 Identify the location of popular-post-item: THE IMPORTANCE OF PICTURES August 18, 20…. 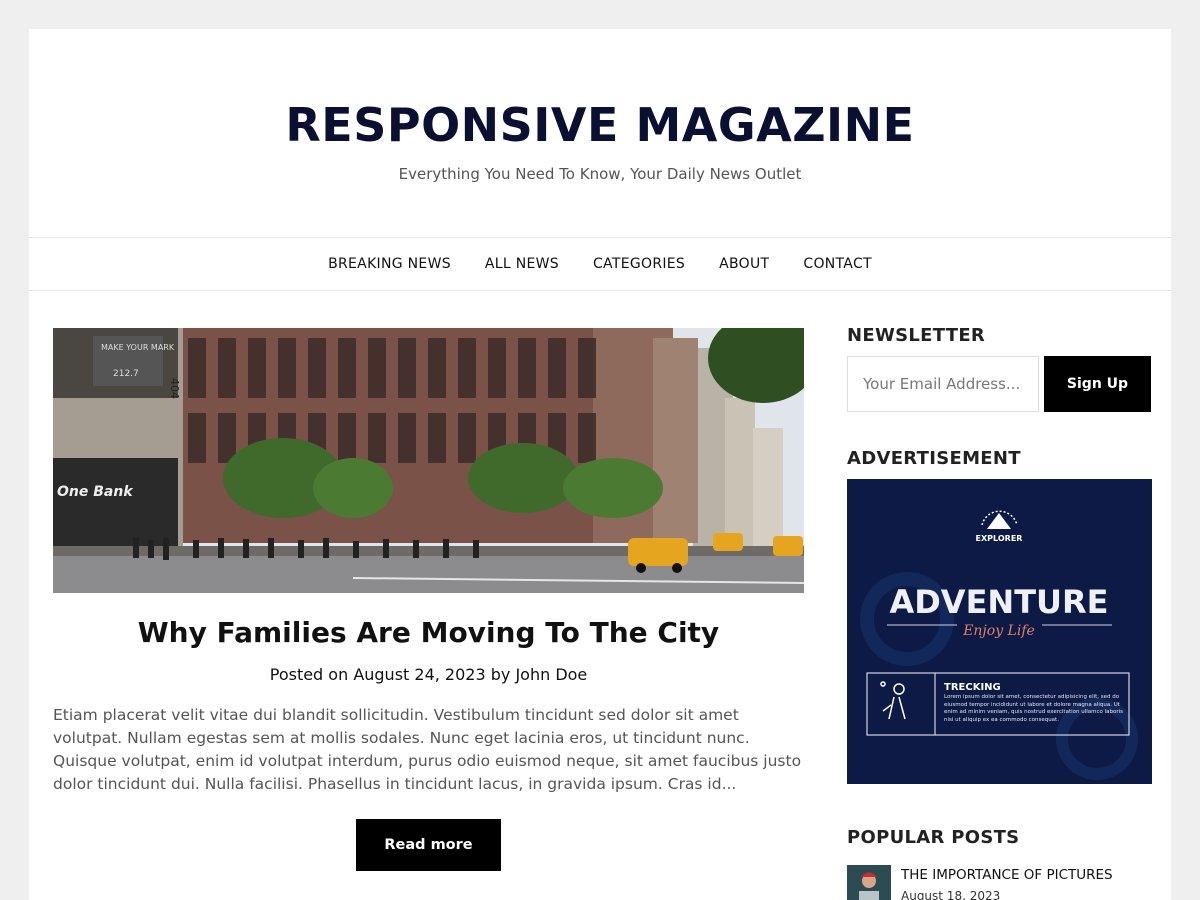
(999, 882).